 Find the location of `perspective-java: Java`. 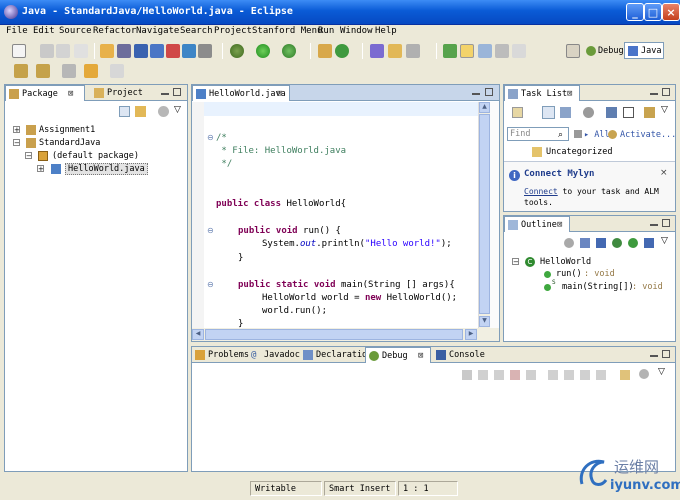

perspective-java: Java is located at coordinates (644, 50).